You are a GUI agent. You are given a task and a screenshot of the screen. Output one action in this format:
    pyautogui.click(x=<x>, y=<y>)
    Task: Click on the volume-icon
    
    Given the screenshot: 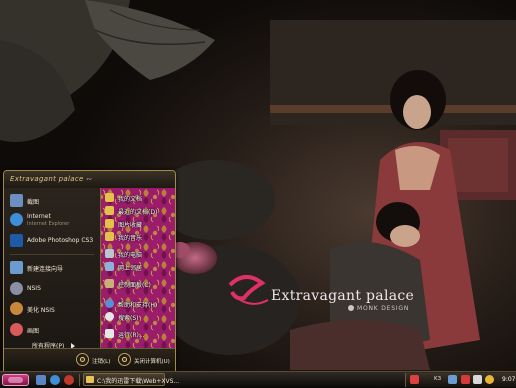 What is the action you would take?
    pyautogui.click(x=477, y=379)
    